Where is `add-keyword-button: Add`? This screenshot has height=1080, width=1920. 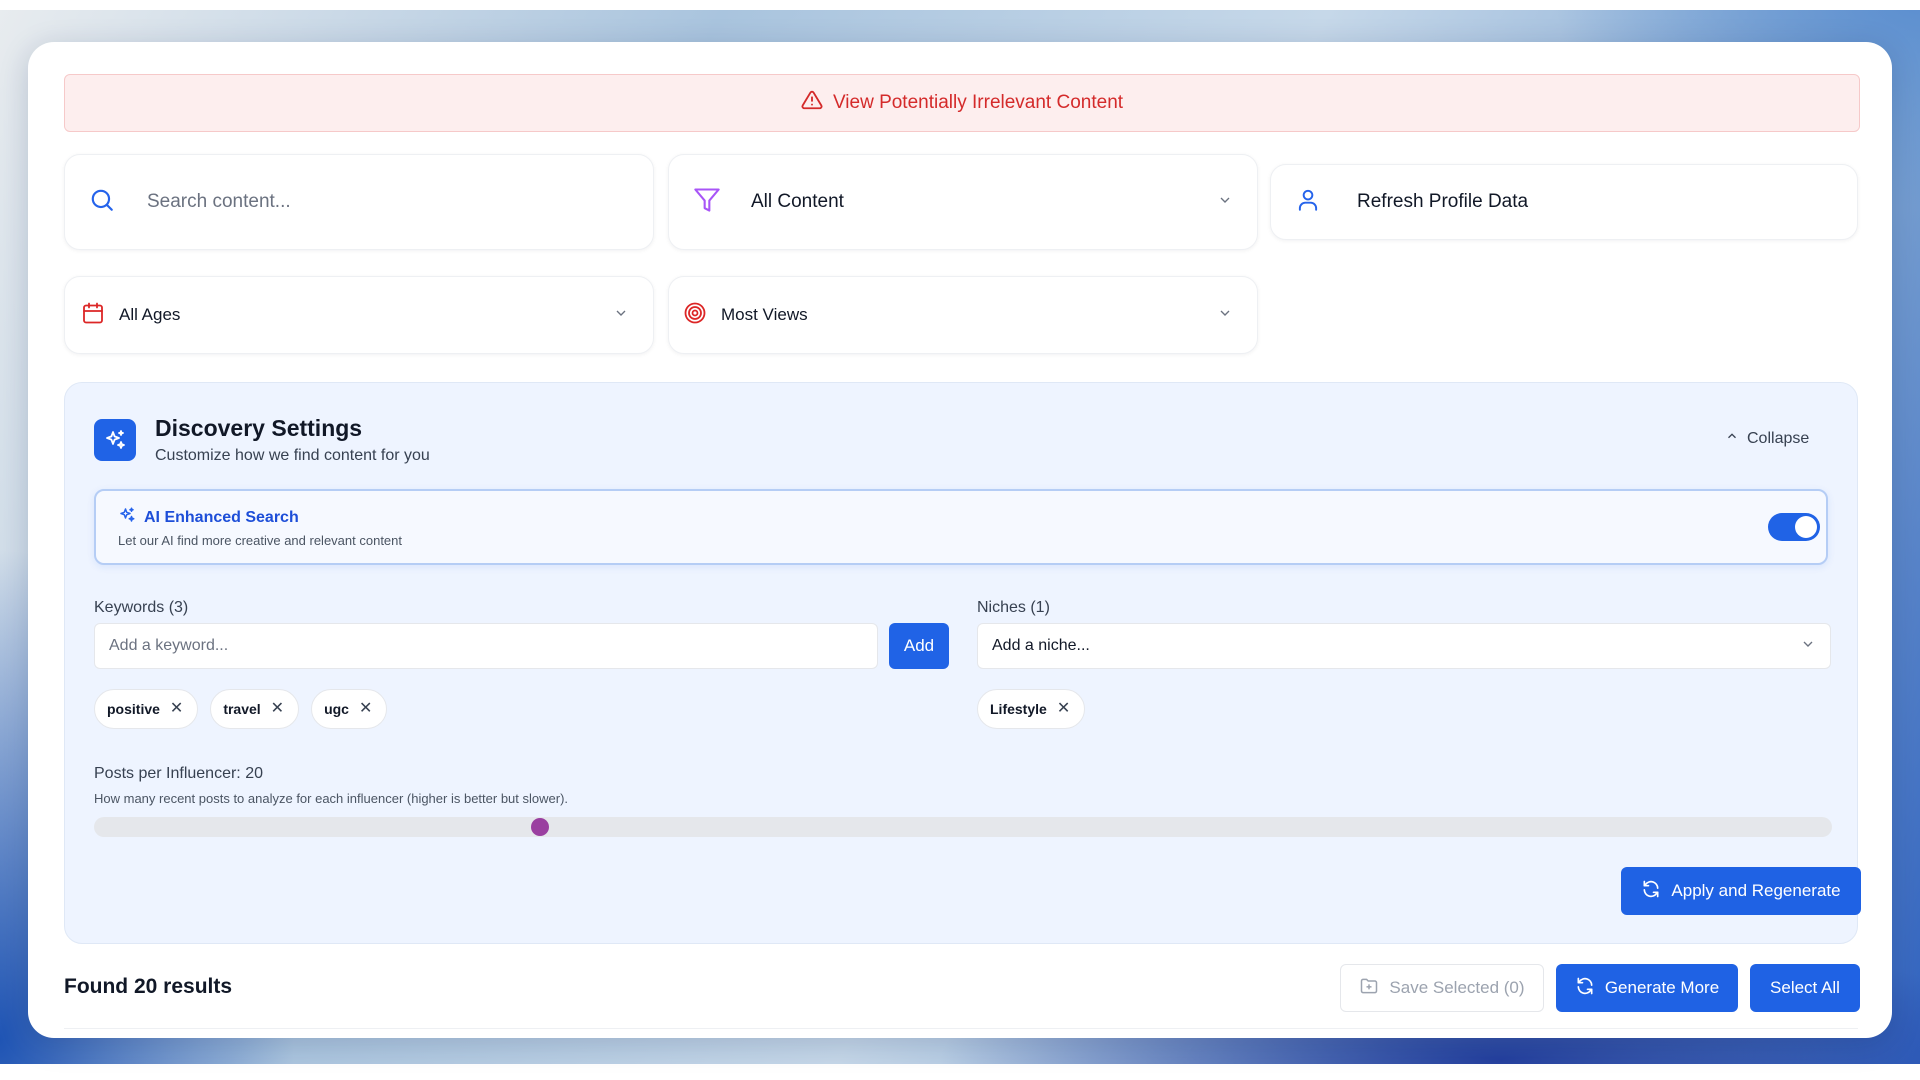 add-keyword-button: Add is located at coordinates (919, 646).